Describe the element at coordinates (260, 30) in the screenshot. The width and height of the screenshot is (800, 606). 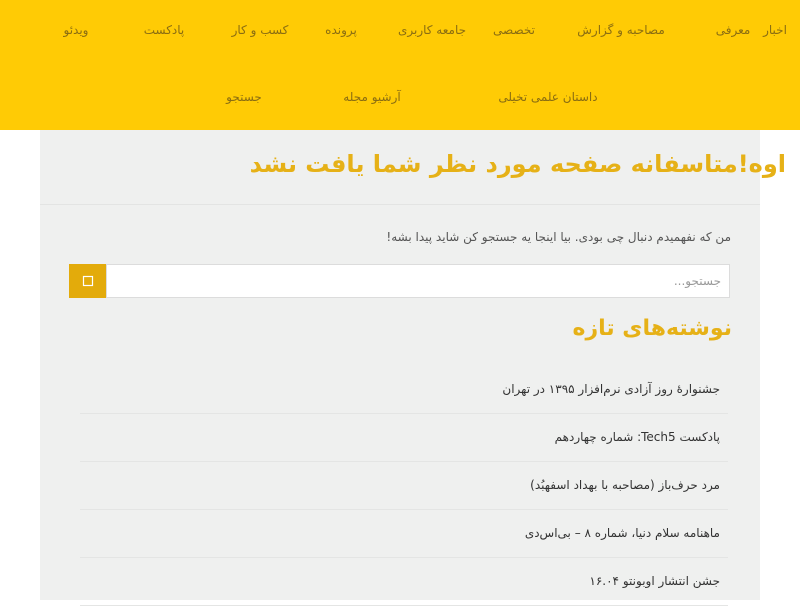
I see `nav-item-business: کسب و کار` at that location.